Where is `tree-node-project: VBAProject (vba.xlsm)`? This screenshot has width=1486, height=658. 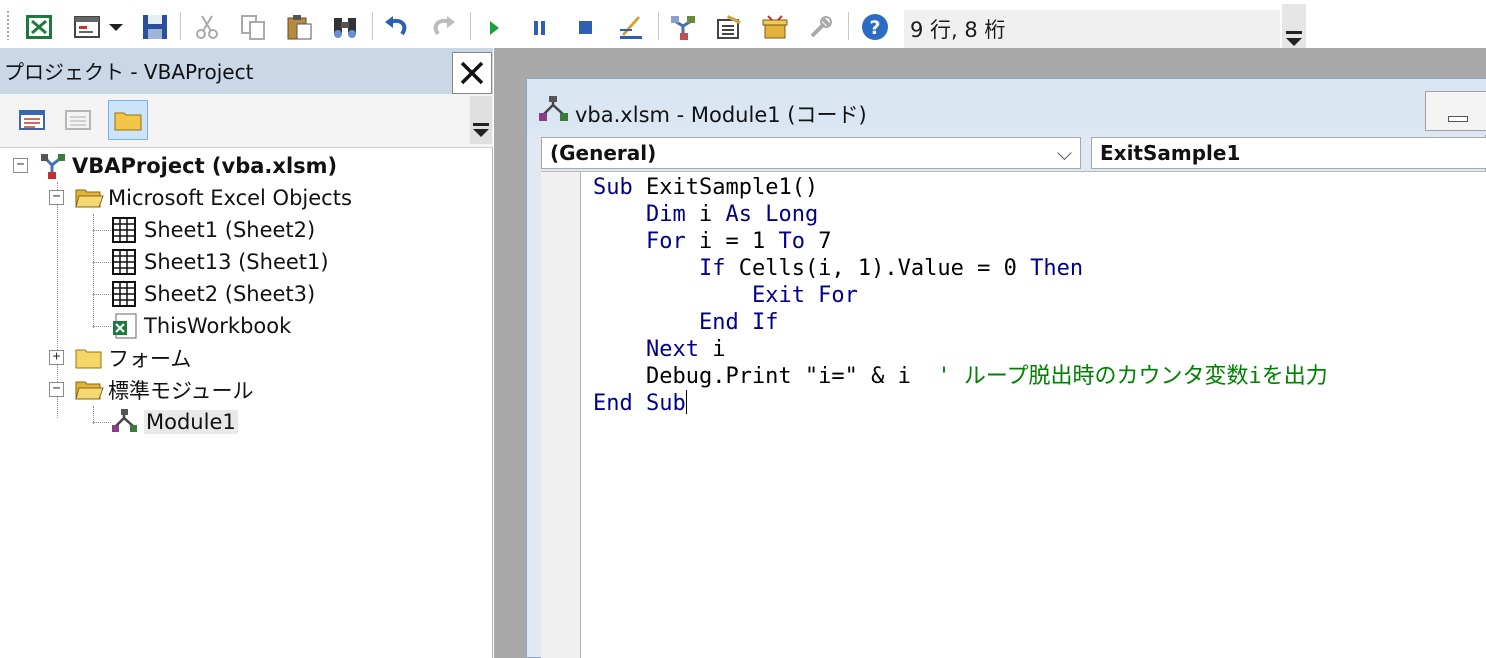 tree-node-project: VBAProject (vba.xlsm) is located at coordinates (187, 166).